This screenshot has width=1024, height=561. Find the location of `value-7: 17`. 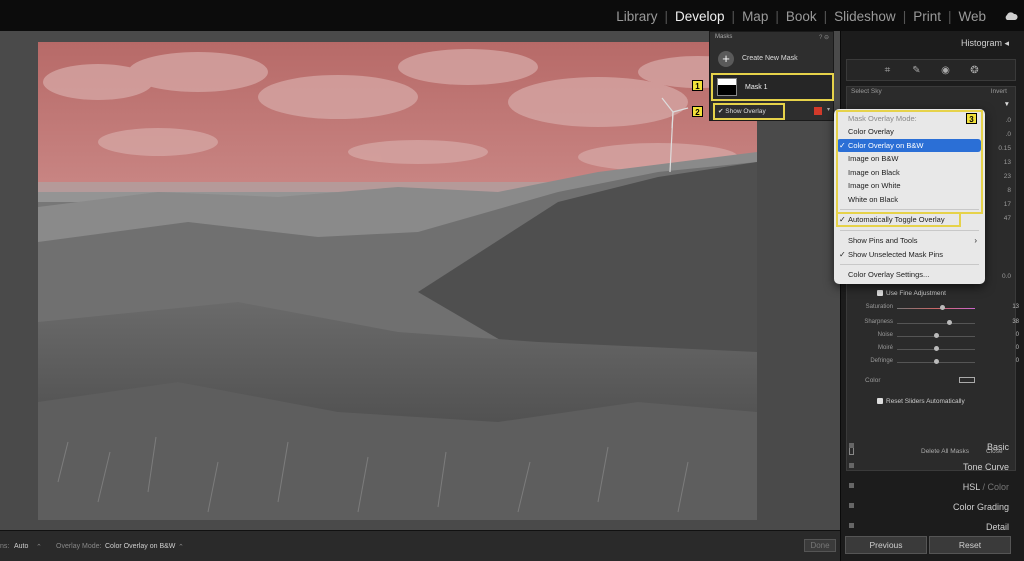

value-7: 17 is located at coordinates (1007, 204).